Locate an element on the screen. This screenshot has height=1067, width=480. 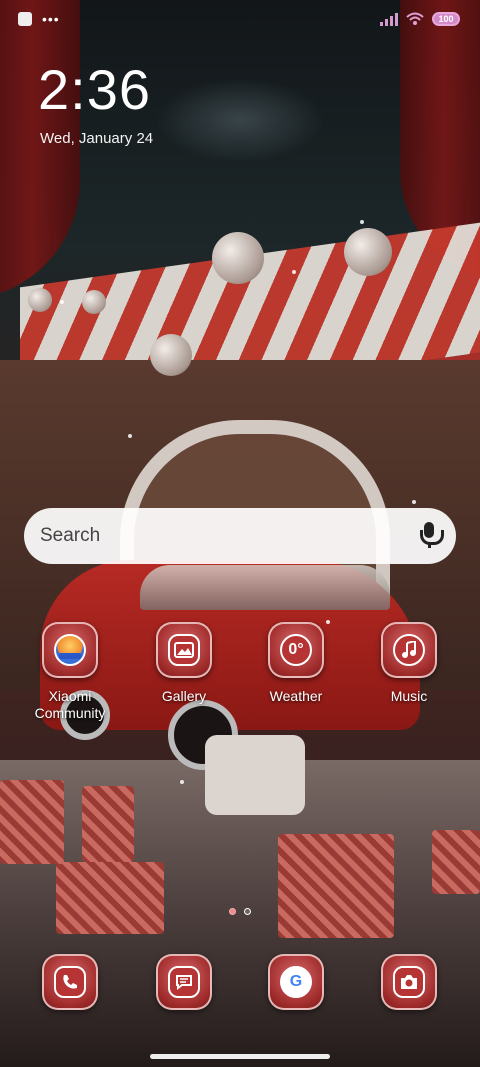
app-xiaomi-community: Xiaomi Community is located at coordinates (70, 672).